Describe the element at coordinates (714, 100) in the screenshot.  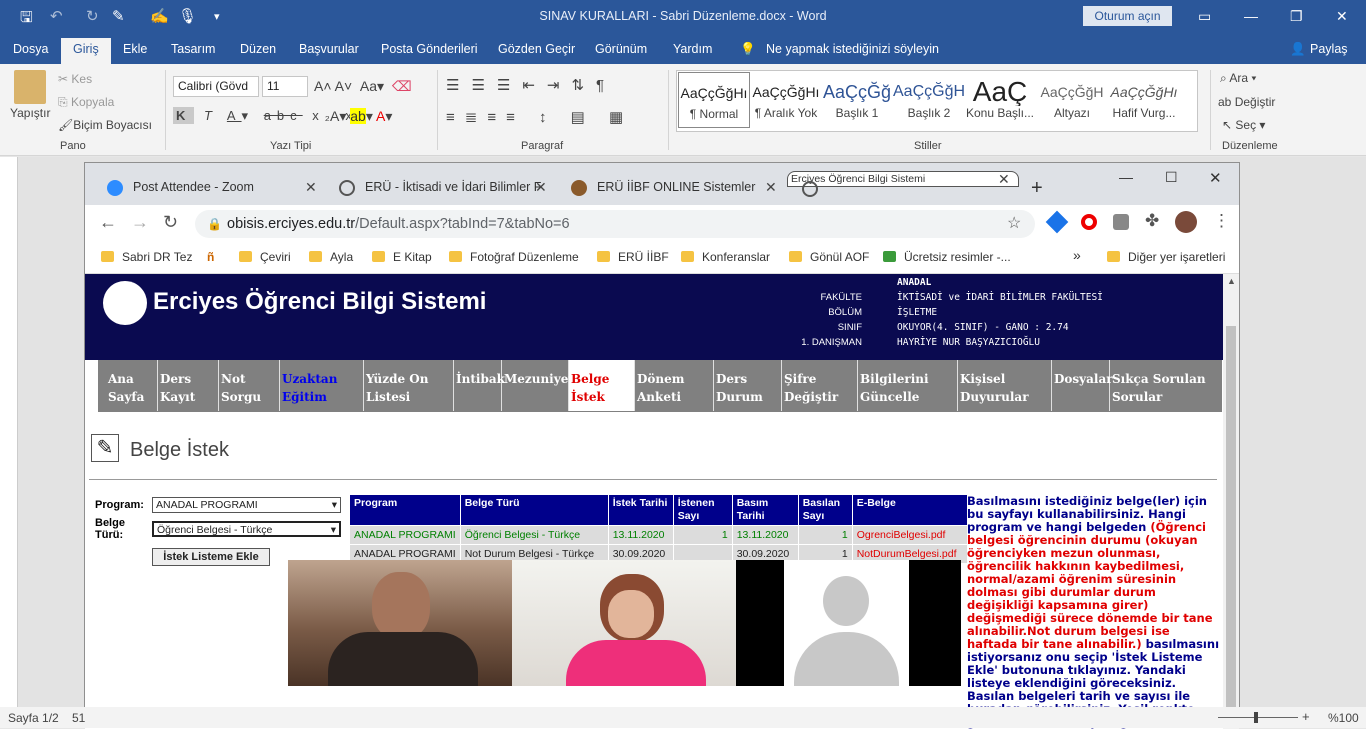
I see `style-normal: AaÇçĞğHı ¶ Normal` at that location.